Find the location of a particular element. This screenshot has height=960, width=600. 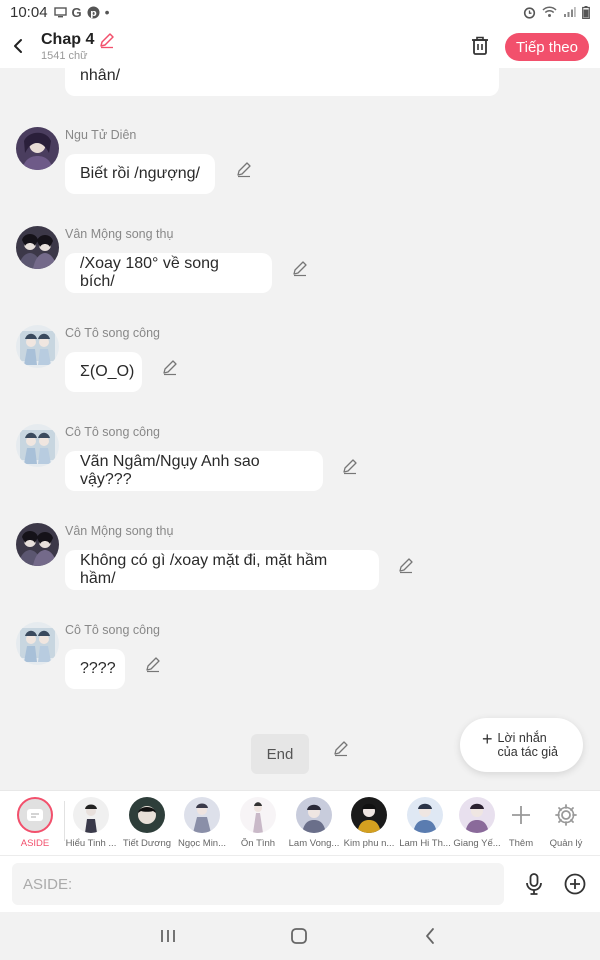

input-bar is located at coordinates (300, 883).